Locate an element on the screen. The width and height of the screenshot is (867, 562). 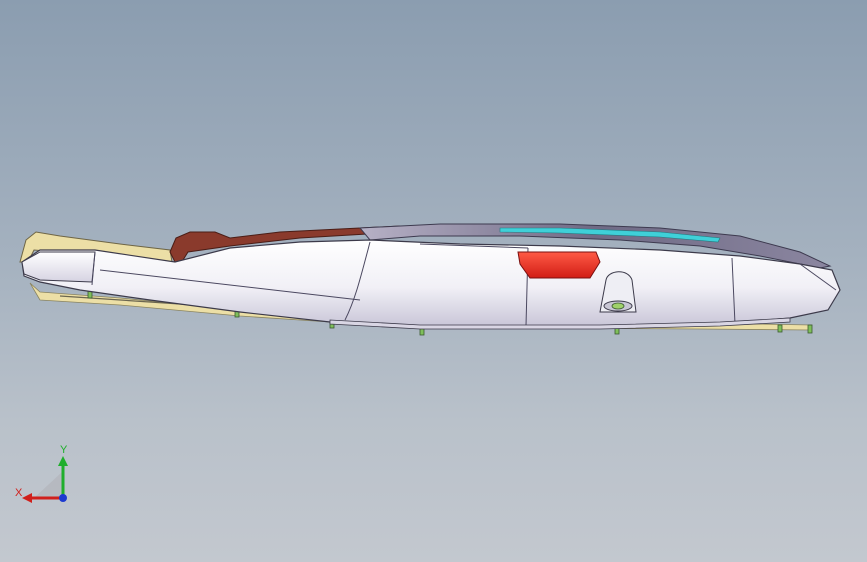
nose is located at coordinates (58, 267).